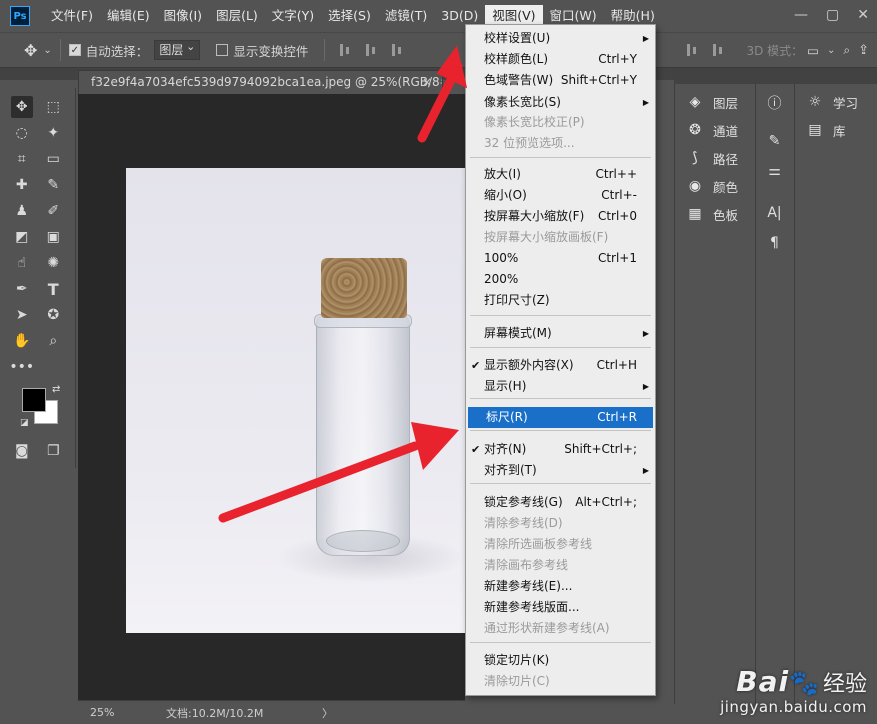 This screenshot has height=724, width=877. I want to click on show-transform-label: 显示变换控件, so click(271, 51).